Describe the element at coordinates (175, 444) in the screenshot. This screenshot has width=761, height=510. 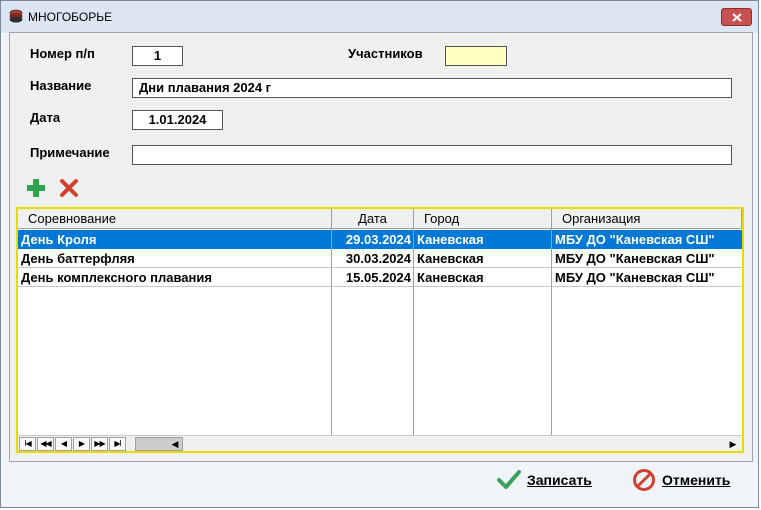
I see `scroll-left-arrow-icon: ◀` at that location.